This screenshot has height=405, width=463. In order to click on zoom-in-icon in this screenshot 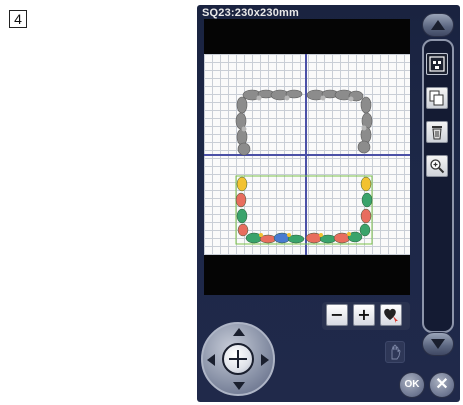, I will do `click(437, 166)`.